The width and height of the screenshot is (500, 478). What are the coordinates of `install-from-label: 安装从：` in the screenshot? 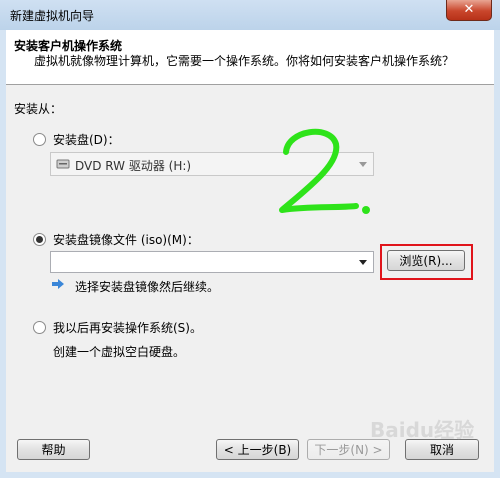 It's located at (38, 109).